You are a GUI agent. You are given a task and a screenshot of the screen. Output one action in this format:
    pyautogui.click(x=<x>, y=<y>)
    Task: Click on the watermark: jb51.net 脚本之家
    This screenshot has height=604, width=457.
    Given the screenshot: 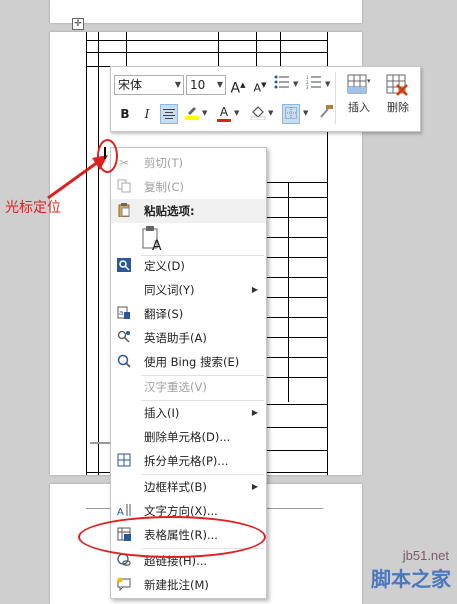 What is the action you would take?
    pyautogui.click(x=405, y=568)
    